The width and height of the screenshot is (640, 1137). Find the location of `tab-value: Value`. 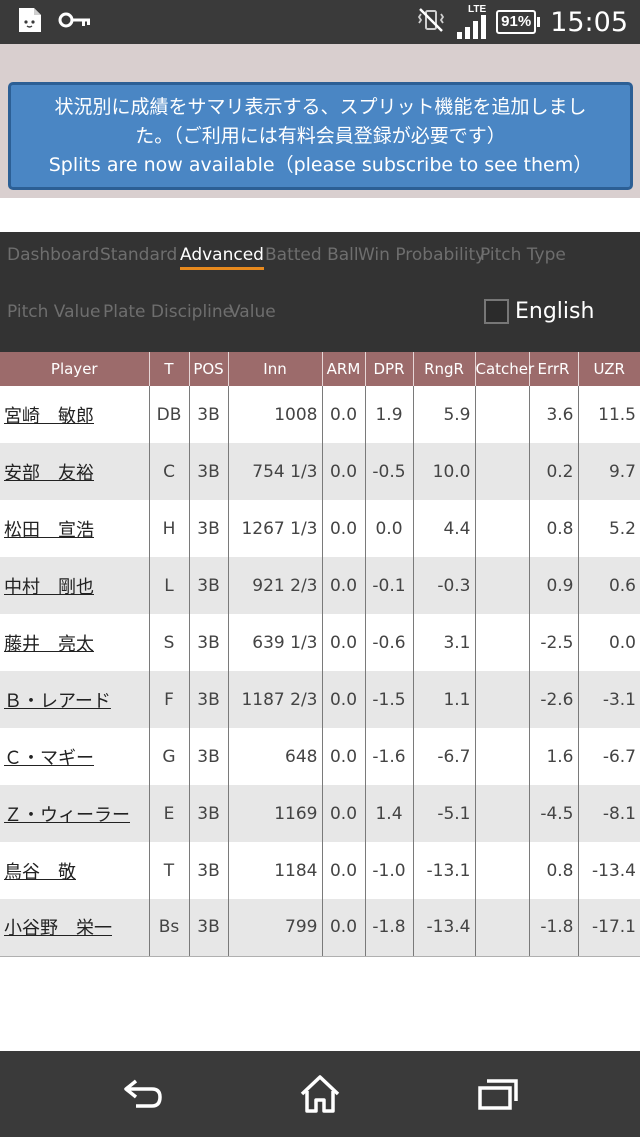

tab-value: Value is located at coordinates (252, 312).